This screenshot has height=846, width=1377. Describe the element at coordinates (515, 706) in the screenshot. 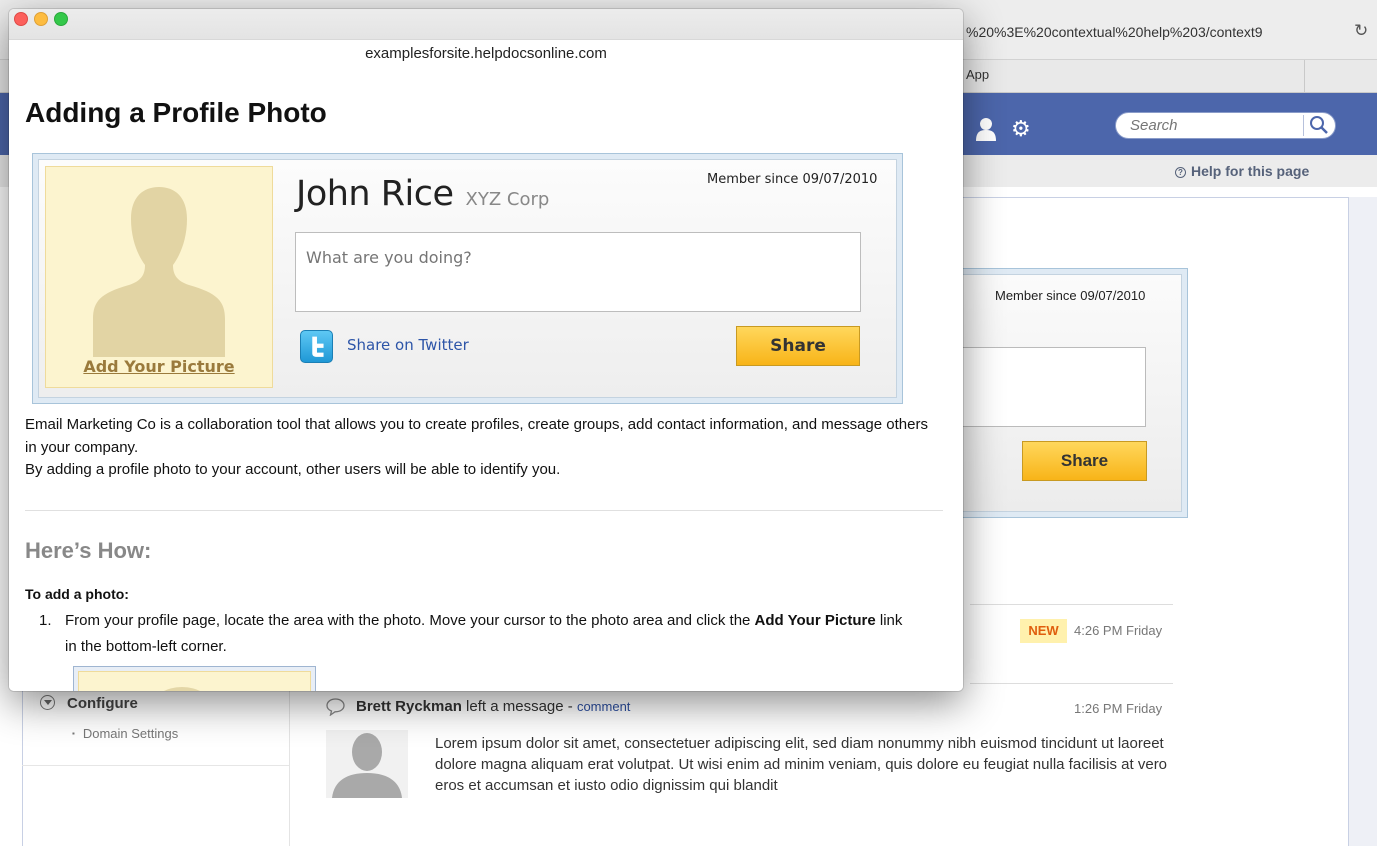

I see `message-action-text: left a message` at that location.